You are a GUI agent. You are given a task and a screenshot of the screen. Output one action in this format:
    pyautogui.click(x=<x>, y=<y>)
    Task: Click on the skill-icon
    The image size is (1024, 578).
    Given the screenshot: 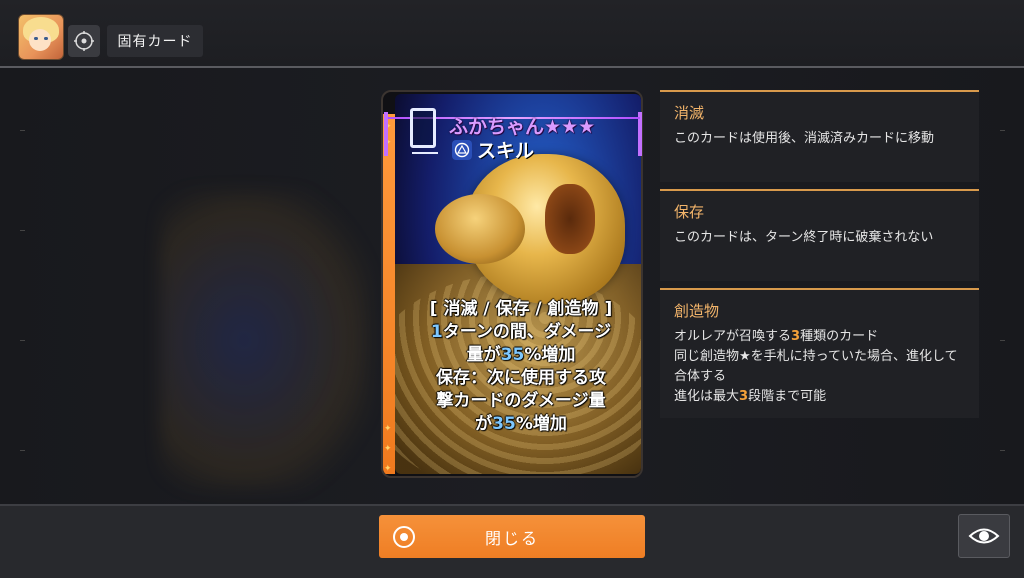 What is the action you would take?
    pyautogui.click(x=462, y=150)
    